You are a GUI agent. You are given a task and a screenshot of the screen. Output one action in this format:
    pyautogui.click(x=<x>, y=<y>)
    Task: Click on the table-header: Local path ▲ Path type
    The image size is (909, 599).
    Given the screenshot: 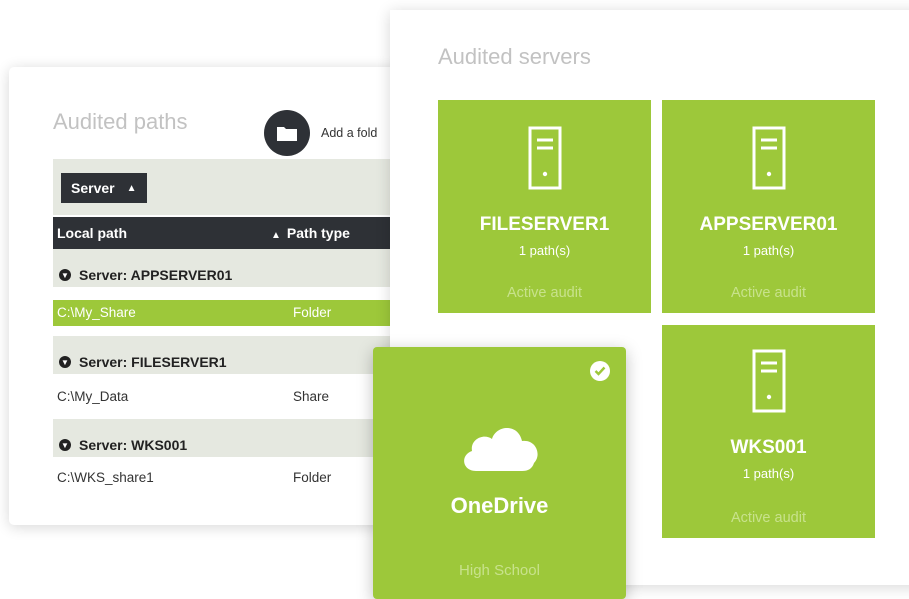 What is the action you would take?
    pyautogui.click(x=241, y=233)
    